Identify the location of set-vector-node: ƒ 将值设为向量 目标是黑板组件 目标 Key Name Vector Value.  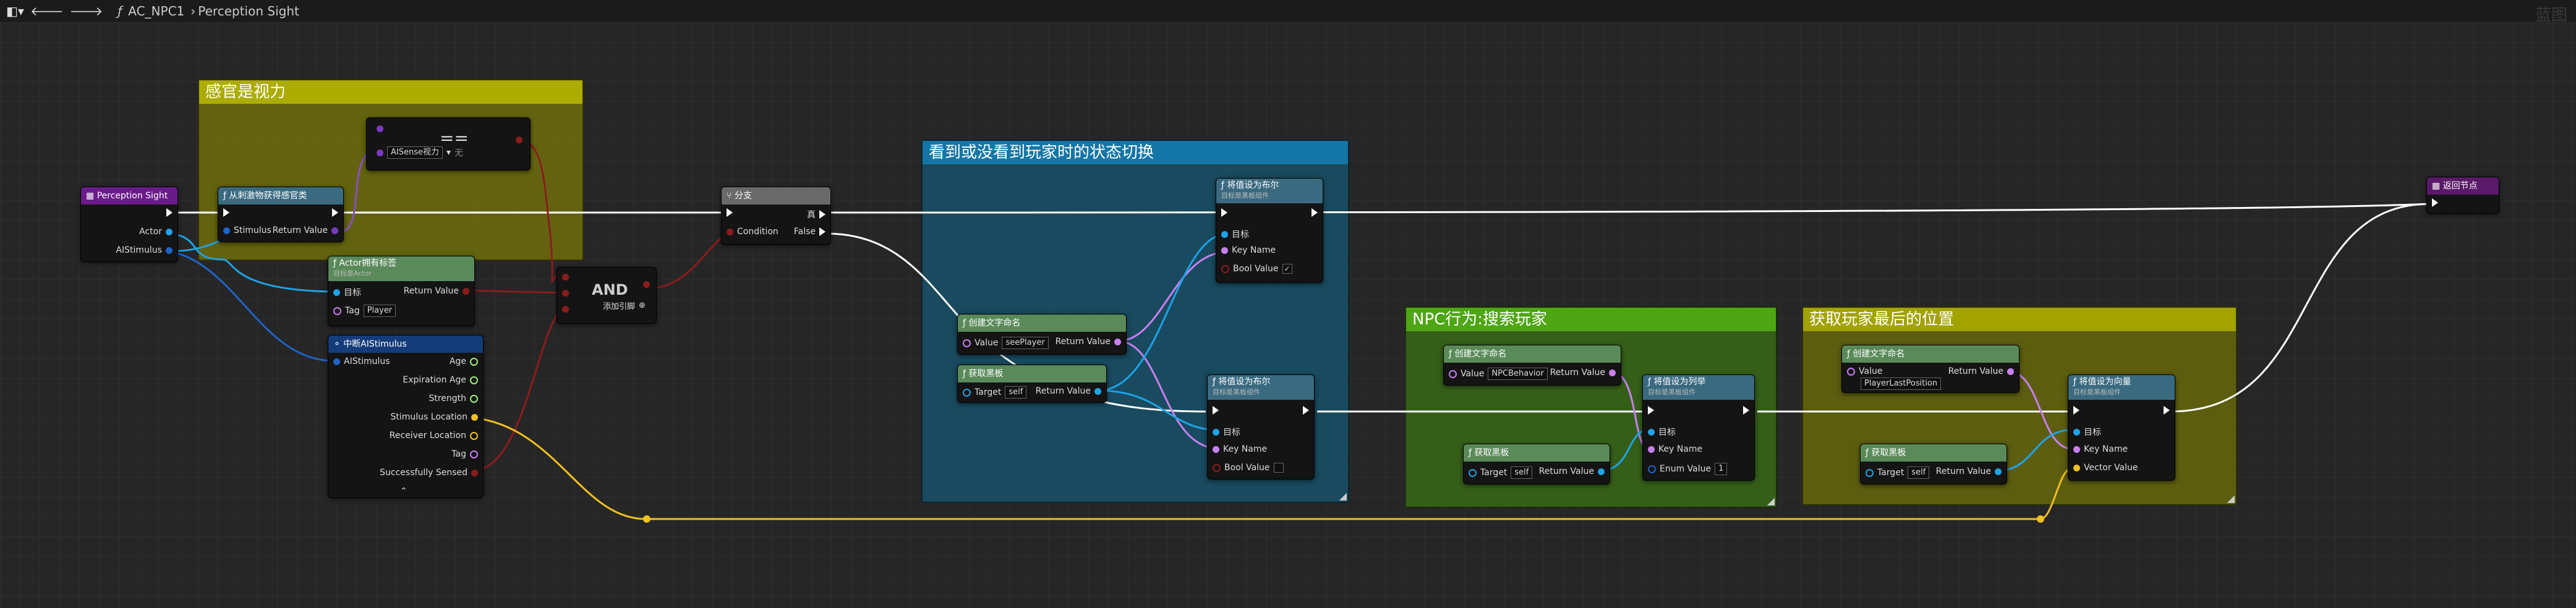
(2121, 427).